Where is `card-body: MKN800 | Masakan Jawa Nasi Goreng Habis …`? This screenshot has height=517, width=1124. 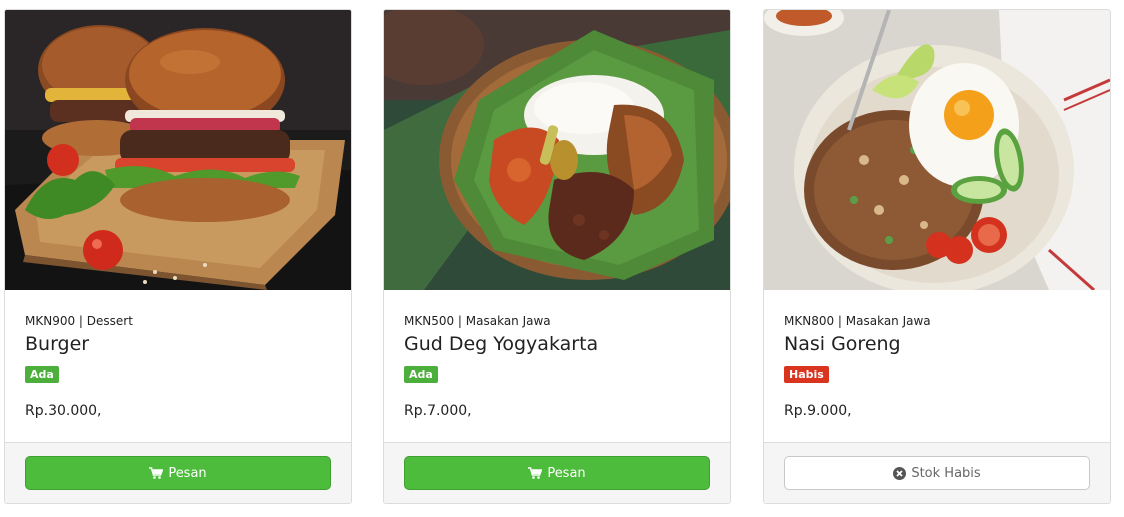 card-body: MKN800 | Masakan Jawa Nasi Goreng Habis … is located at coordinates (941, 366).